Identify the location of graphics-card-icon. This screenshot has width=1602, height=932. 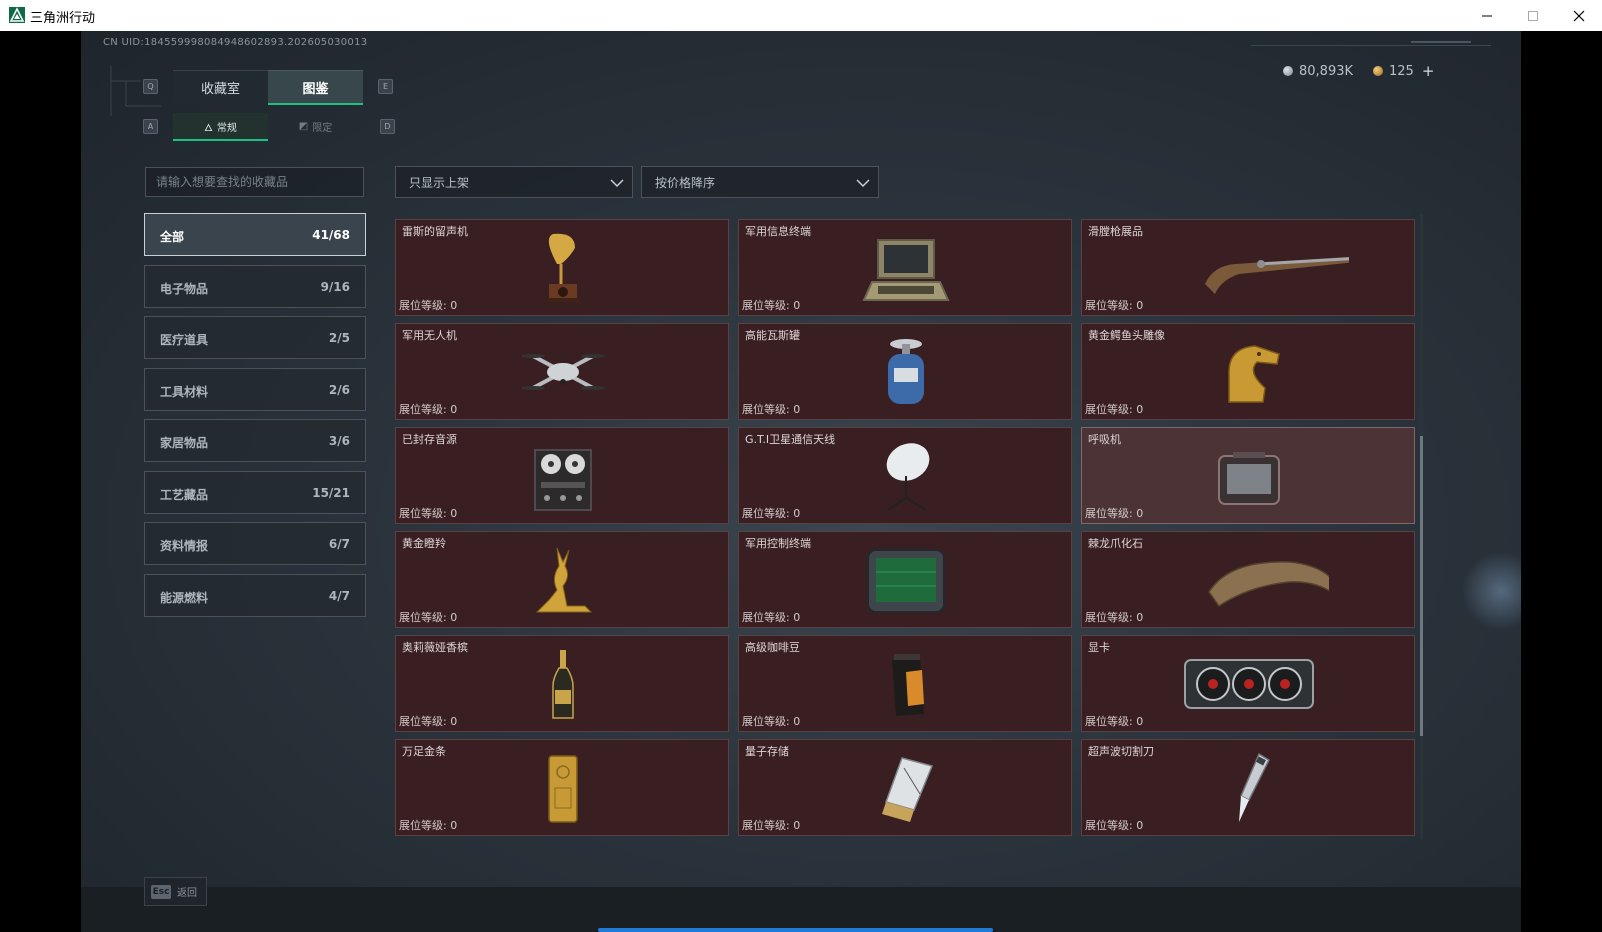
(1249, 684).